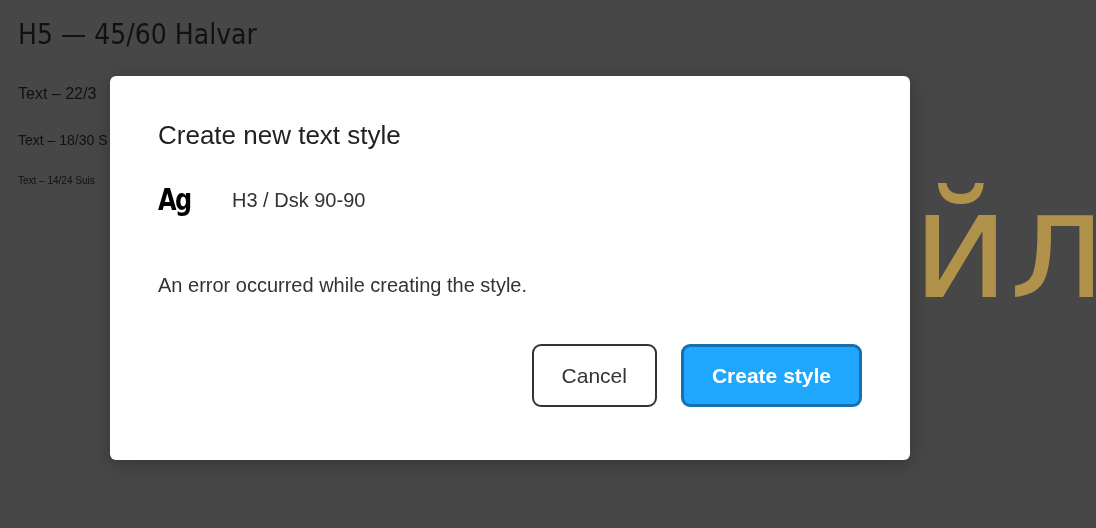 The image size is (1096, 528). What do you see at coordinates (594, 376) in the screenshot?
I see `cancel-button: Cancel` at bounding box center [594, 376].